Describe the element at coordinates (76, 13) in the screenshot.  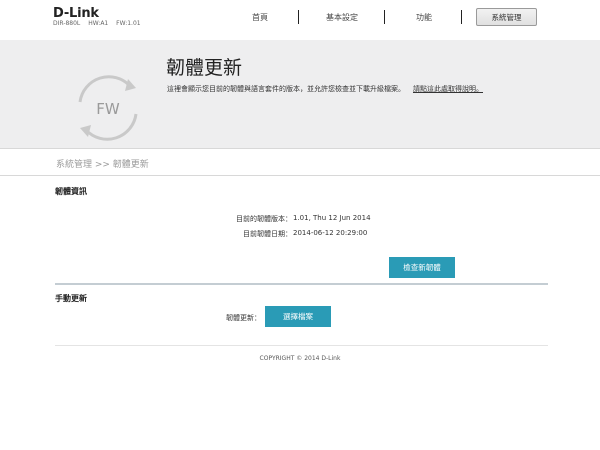
I see `dlink-logo: D-Link` at that location.